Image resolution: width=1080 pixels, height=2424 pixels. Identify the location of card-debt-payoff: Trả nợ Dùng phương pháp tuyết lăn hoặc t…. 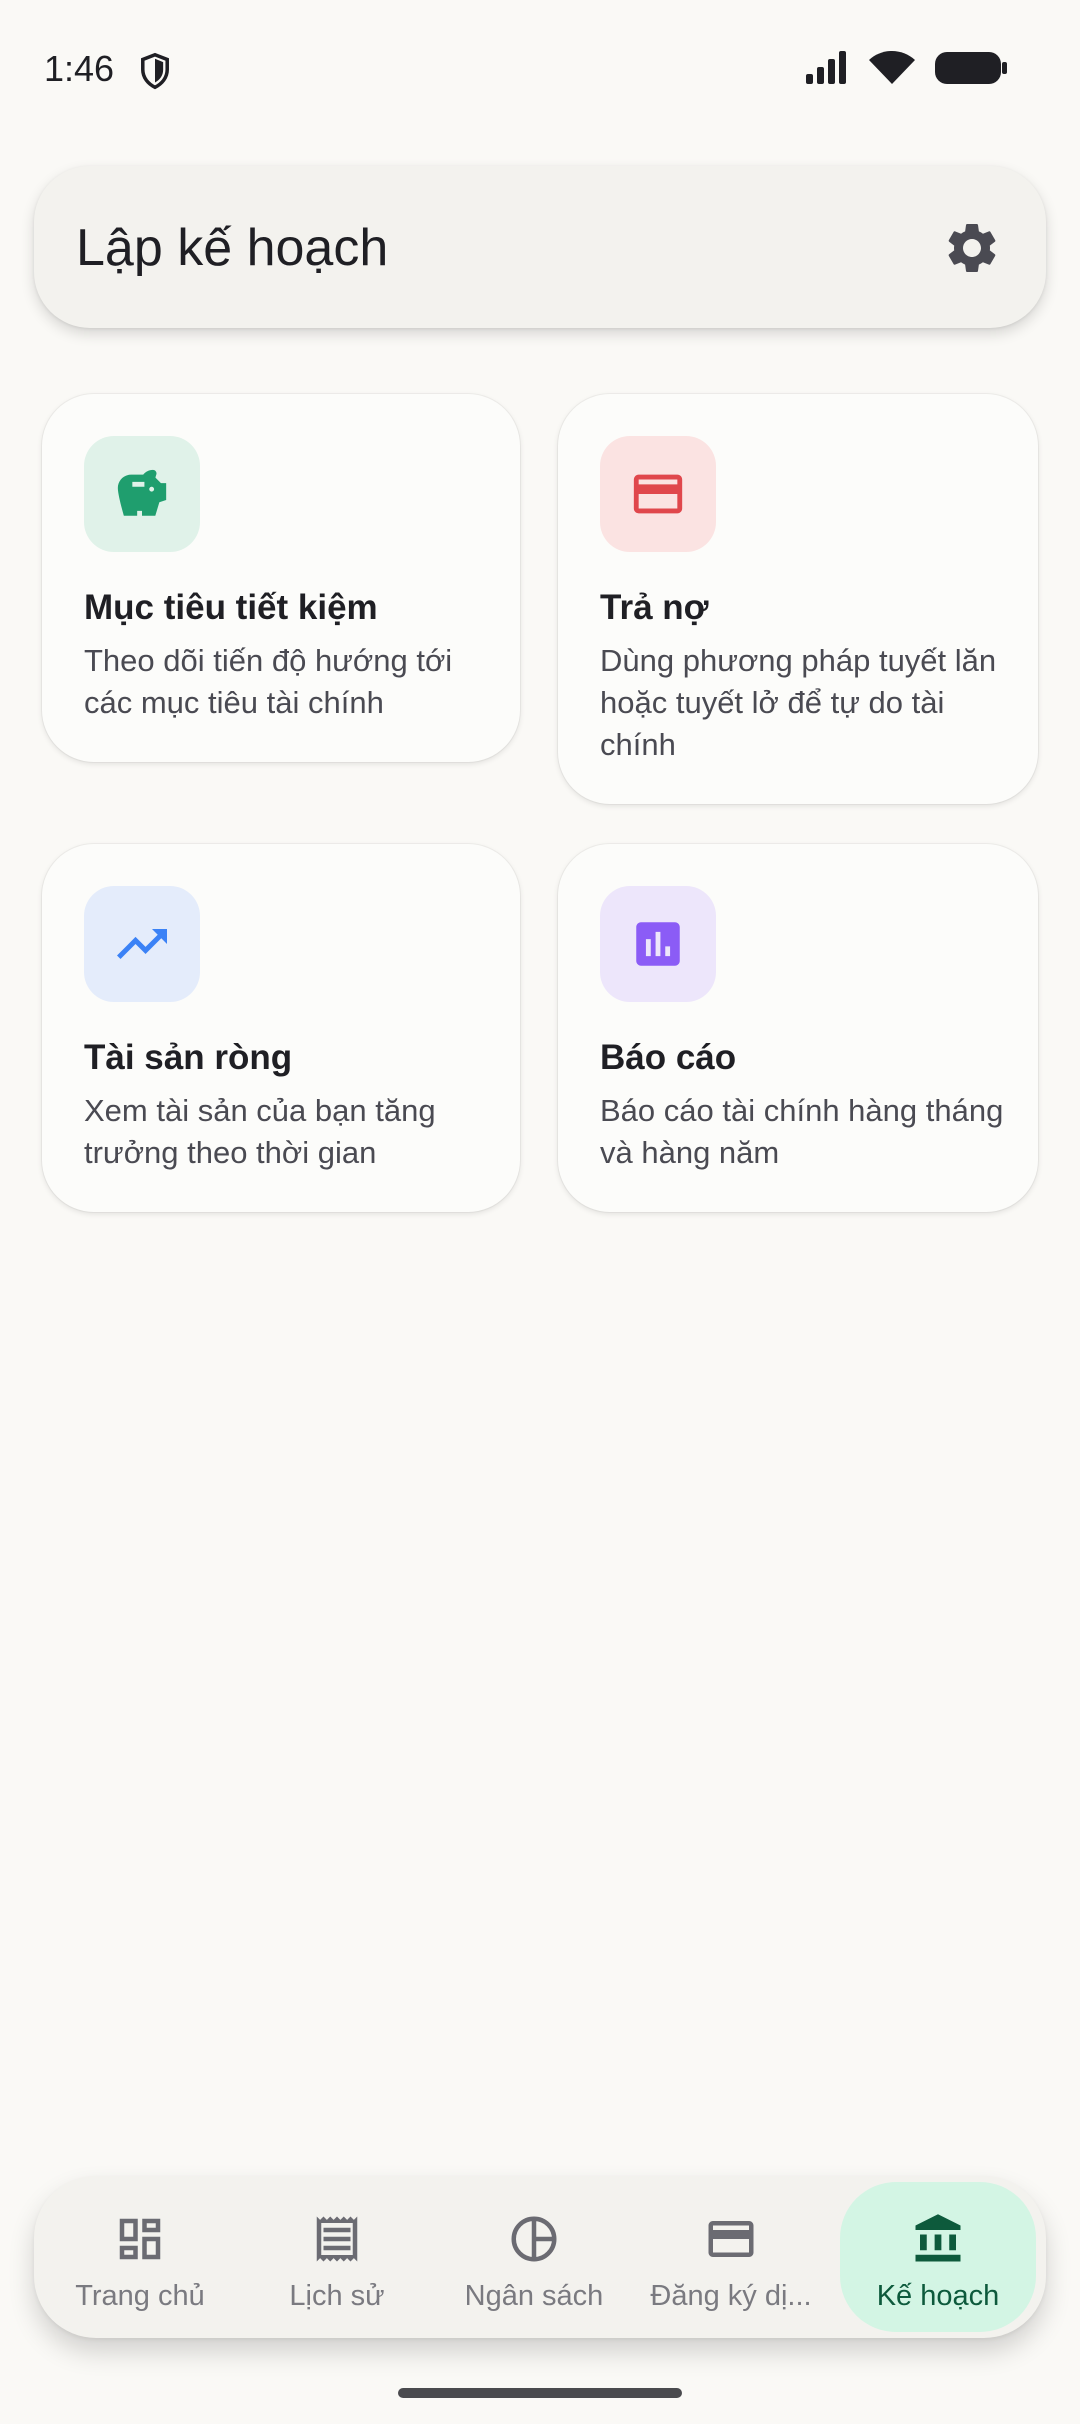
(798, 599).